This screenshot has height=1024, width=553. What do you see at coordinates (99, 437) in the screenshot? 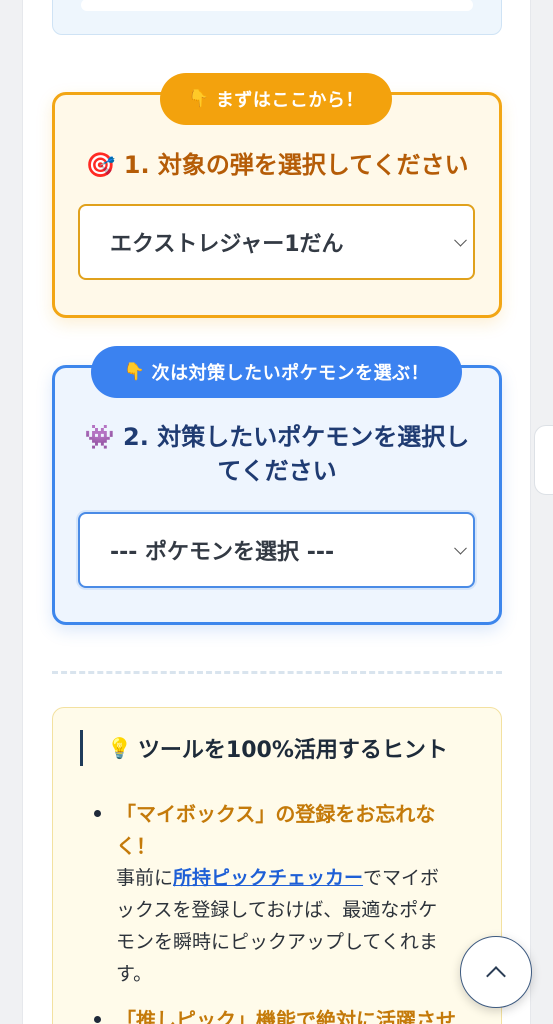
I see `alien-monster-icon: 👾` at bounding box center [99, 437].